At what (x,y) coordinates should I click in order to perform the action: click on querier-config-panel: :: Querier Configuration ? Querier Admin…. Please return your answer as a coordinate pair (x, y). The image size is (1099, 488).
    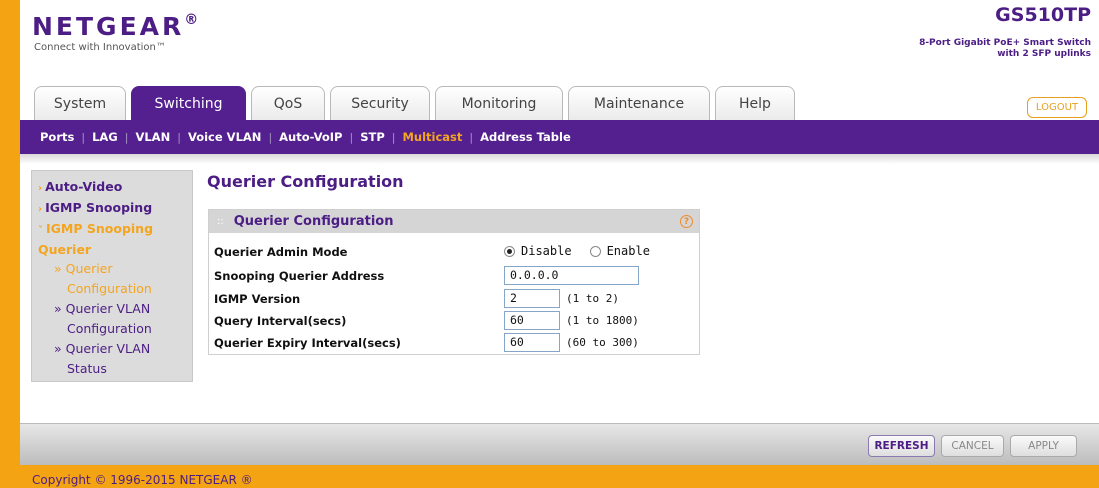
    Looking at the image, I should click on (454, 282).